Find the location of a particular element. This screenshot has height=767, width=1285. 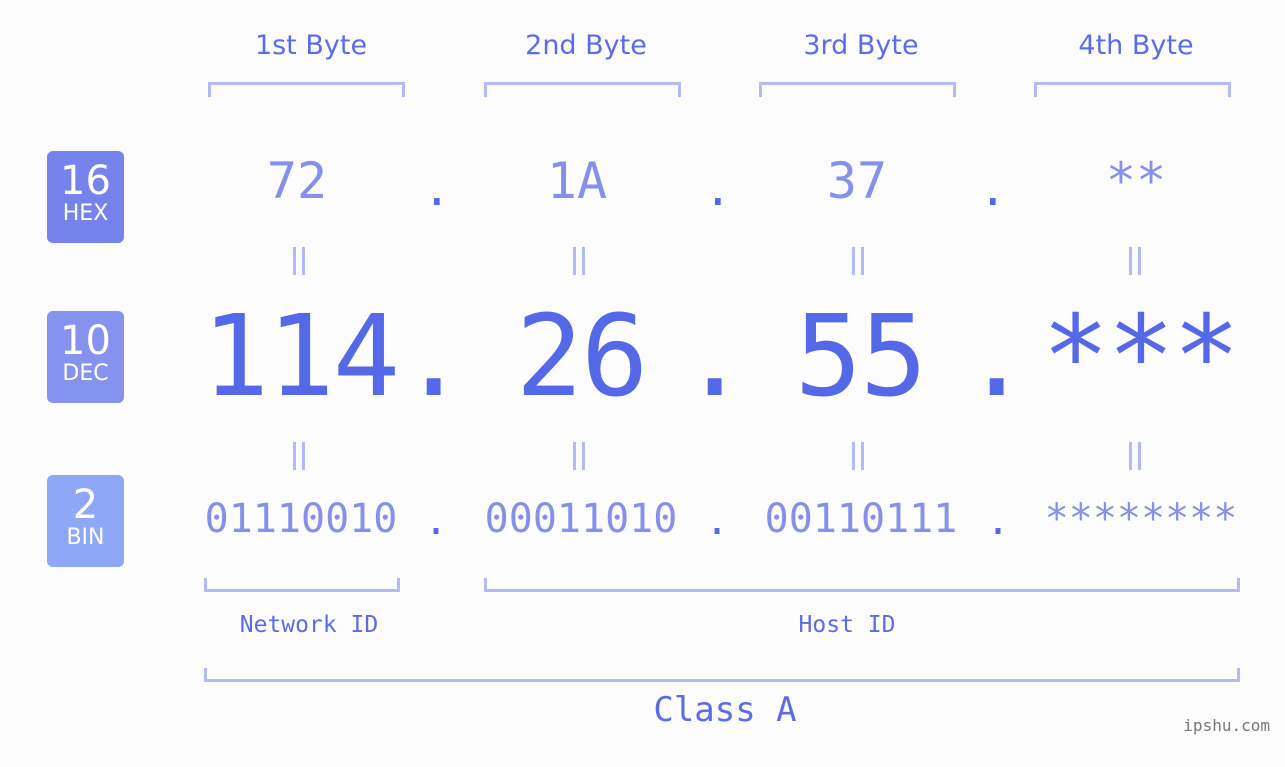

bin-byte-2: 00011010 is located at coordinates (581, 519).